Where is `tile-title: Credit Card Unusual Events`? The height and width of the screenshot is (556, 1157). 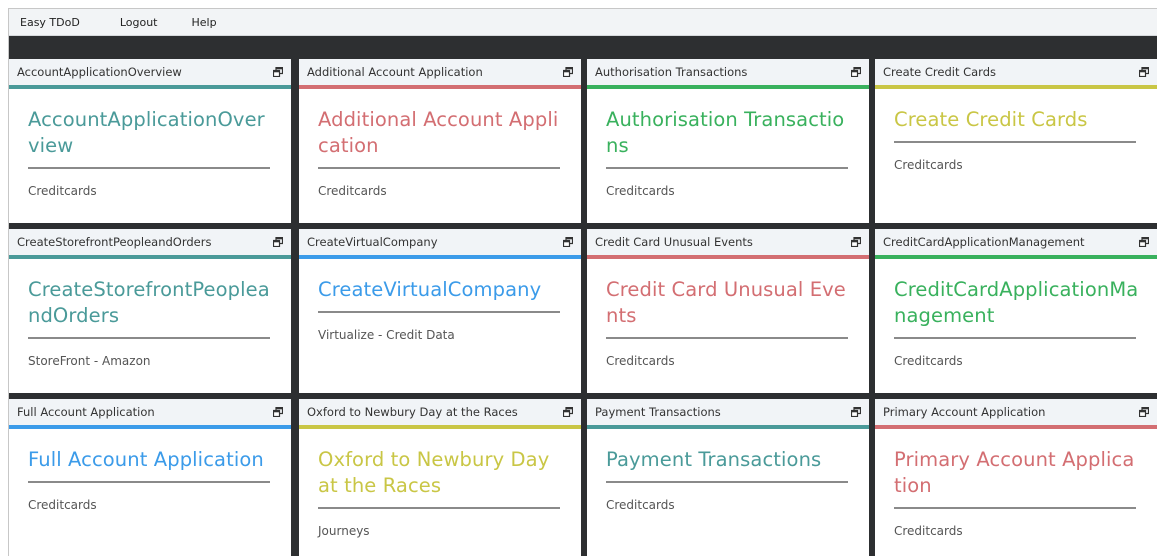
tile-title: Credit Card Unusual Events is located at coordinates (730, 303).